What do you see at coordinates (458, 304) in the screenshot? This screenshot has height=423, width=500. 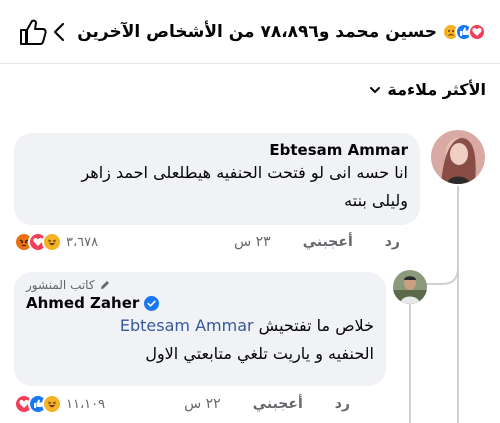 I see `thread-line` at bounding box center [458, 304].